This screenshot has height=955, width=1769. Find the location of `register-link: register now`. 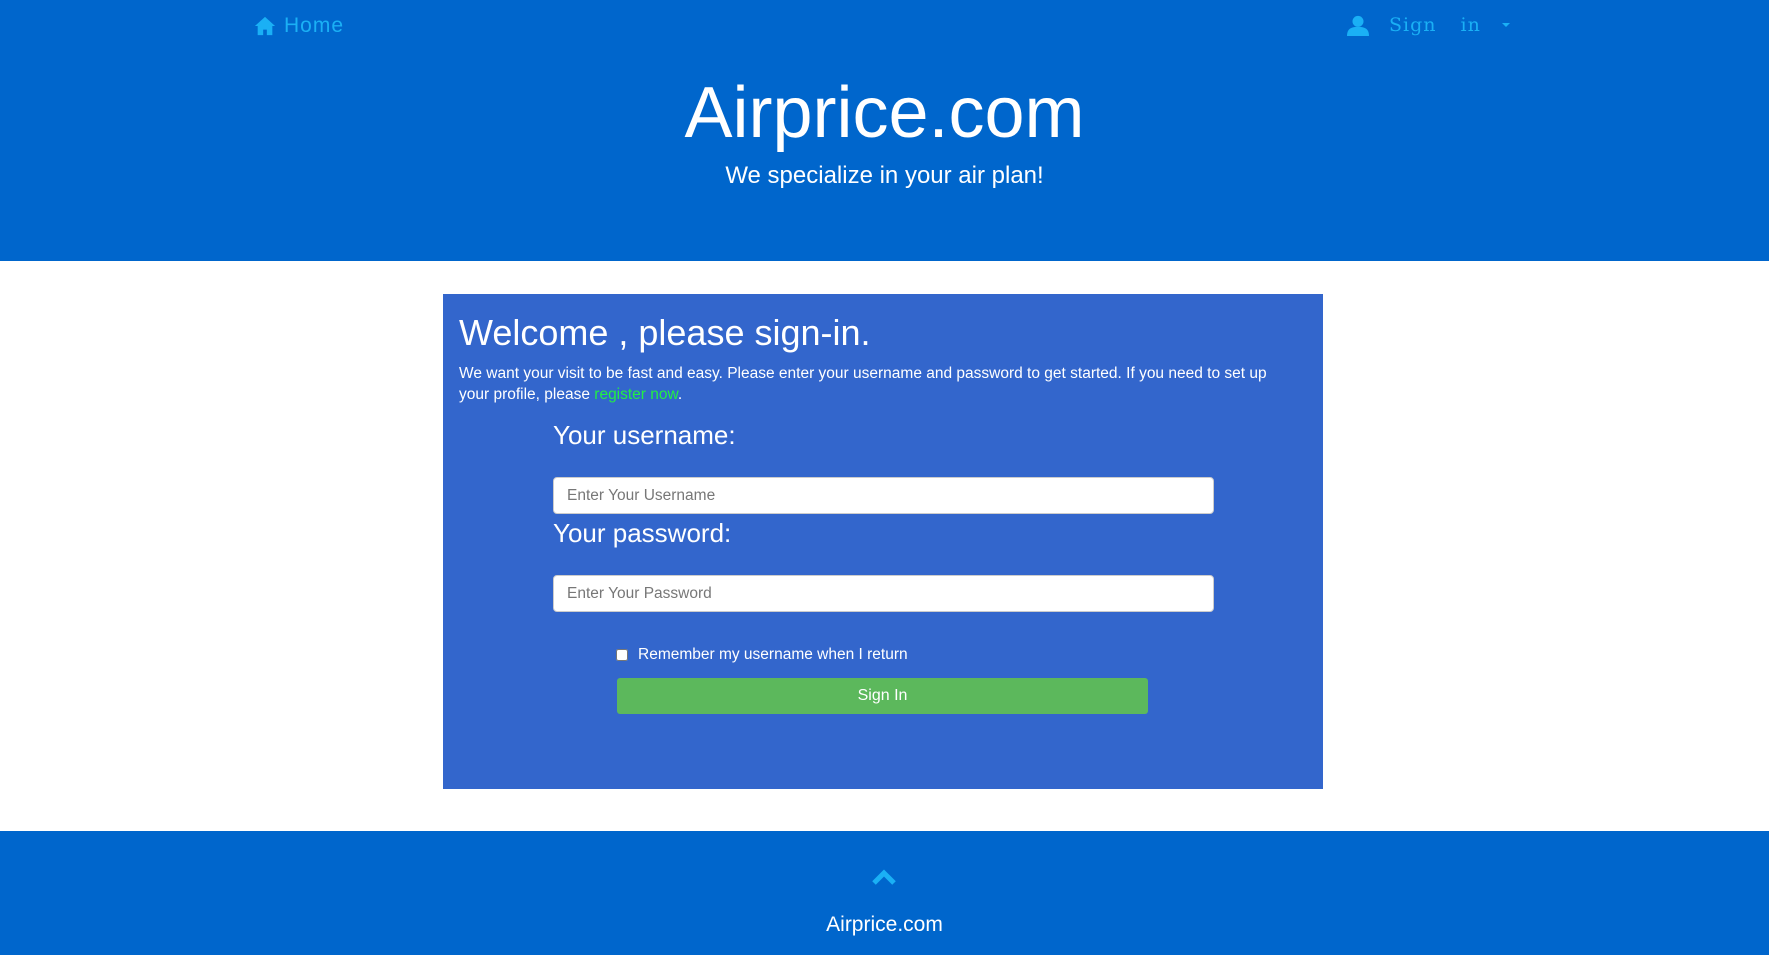

register-link: register now is located at coordinates (636, 394).